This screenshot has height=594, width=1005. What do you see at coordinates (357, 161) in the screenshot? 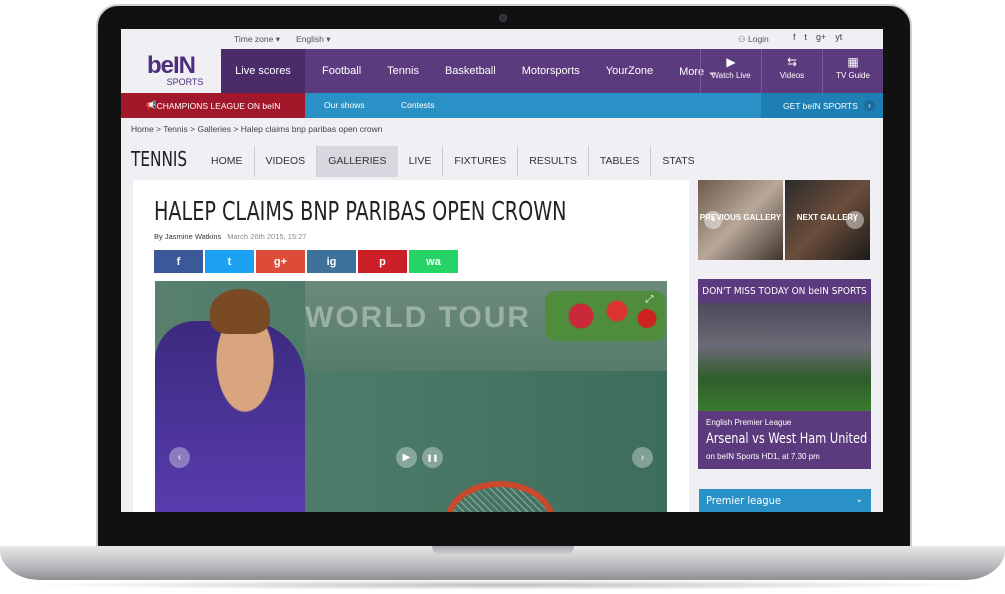
I see `tab-galleries: GALLERIES` at bounding box center [357, 161].